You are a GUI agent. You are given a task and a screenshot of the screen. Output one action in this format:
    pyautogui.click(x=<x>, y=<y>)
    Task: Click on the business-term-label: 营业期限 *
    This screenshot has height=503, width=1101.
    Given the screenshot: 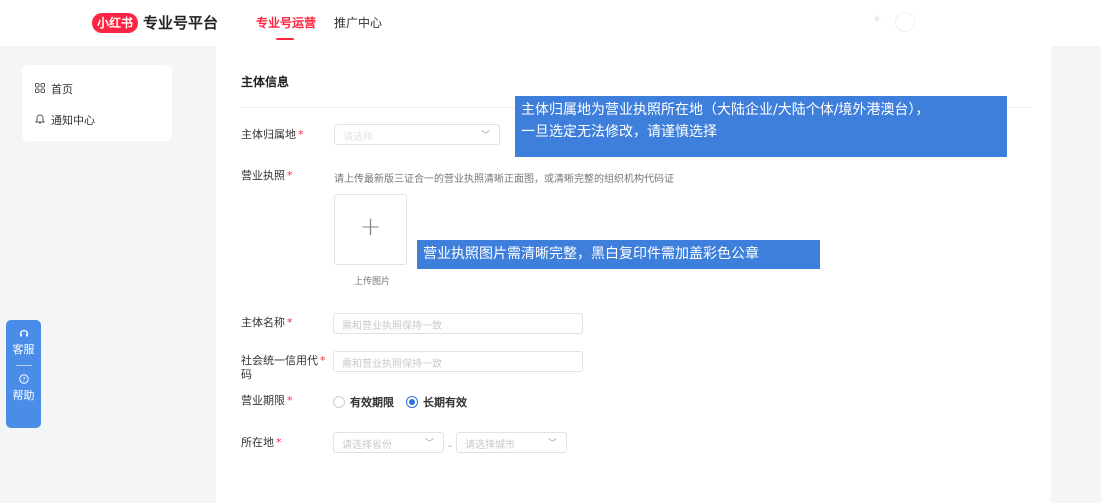 What is the action you would take?
    pyautogui.click(x=267, y=400)
    